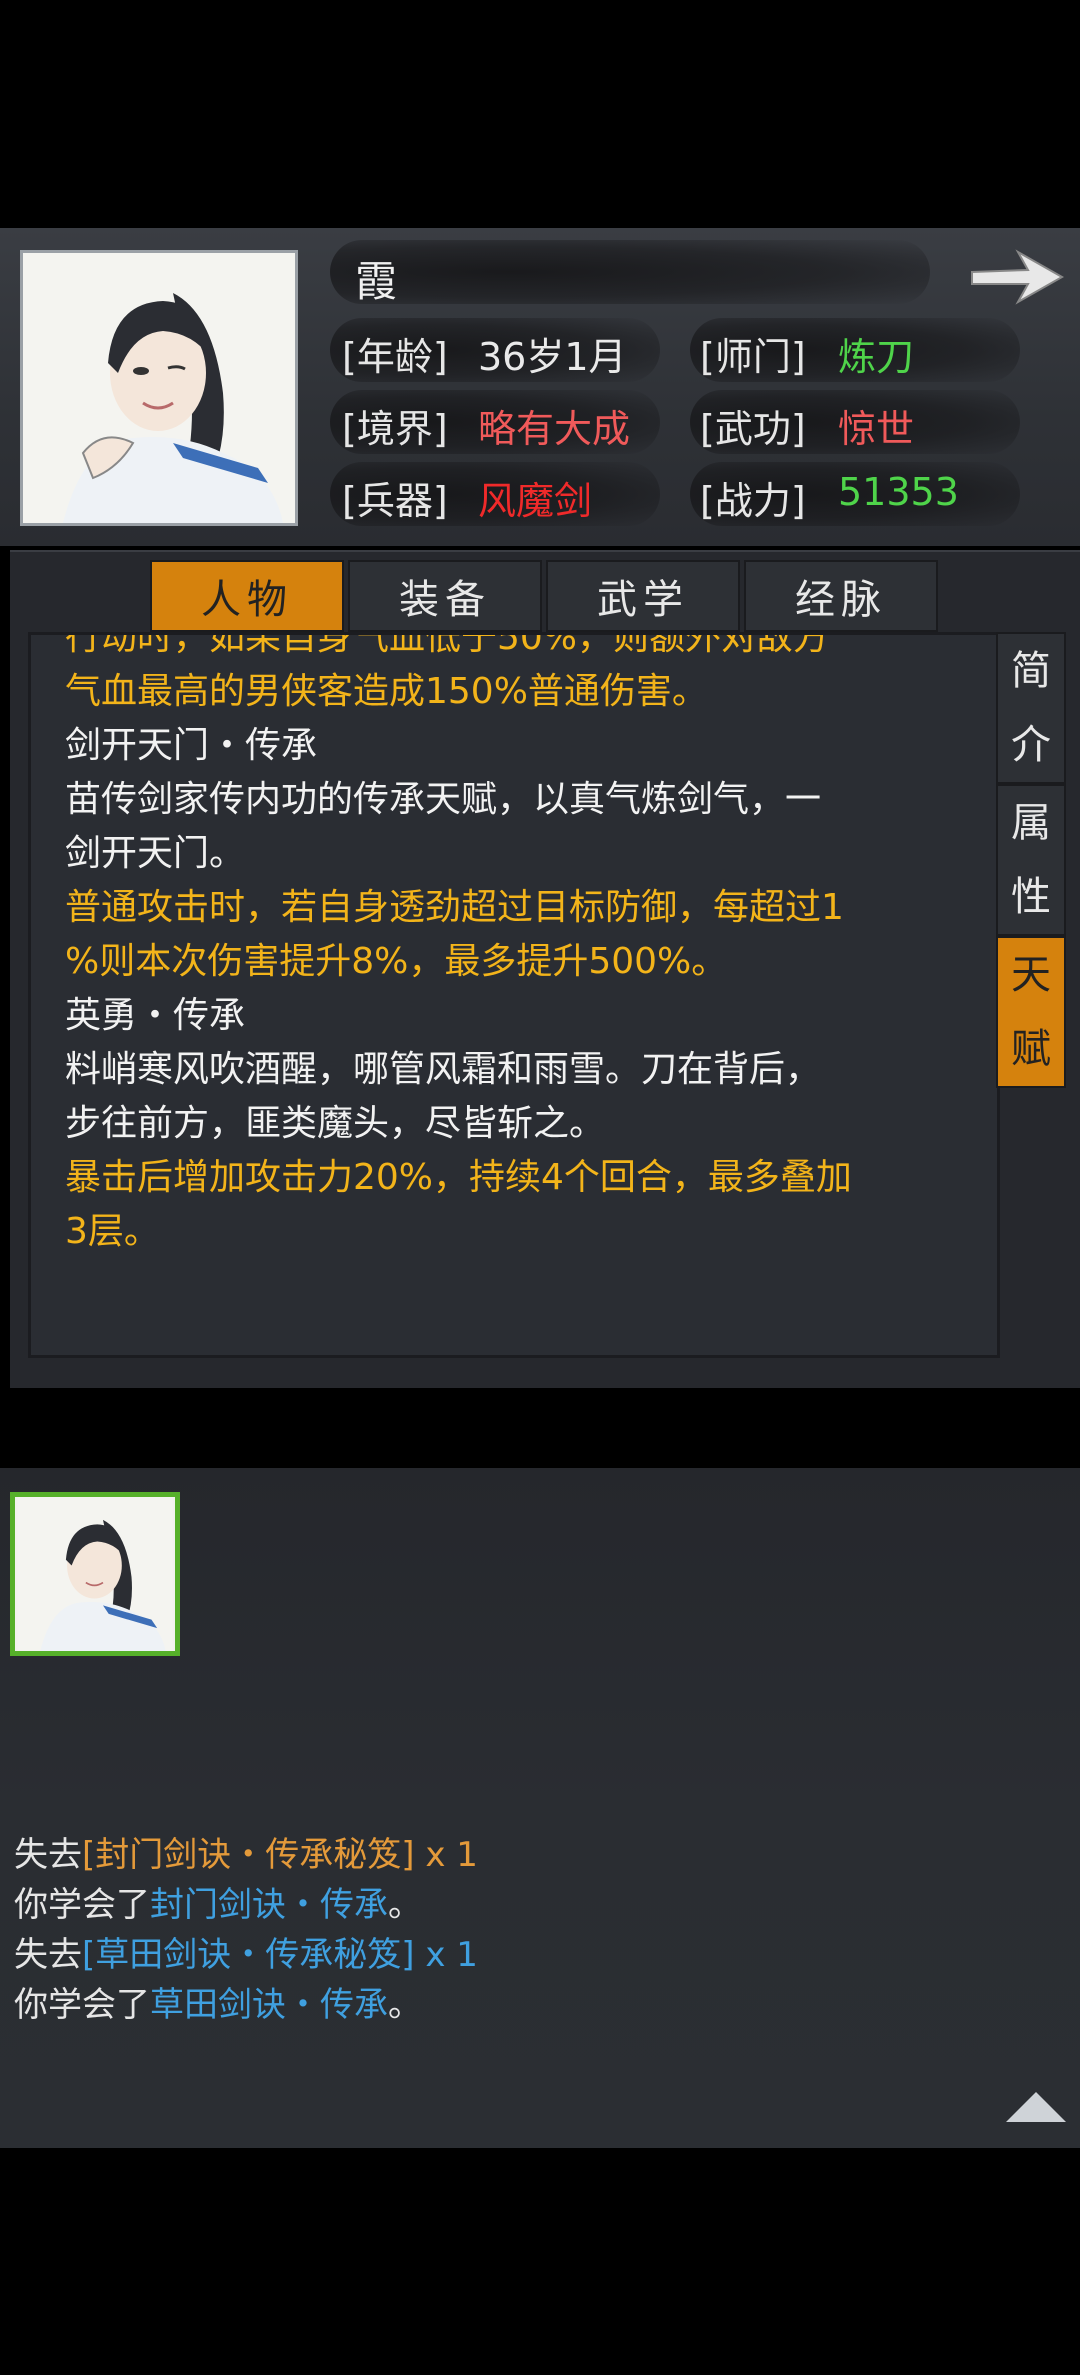 Image resolution: width=1080 pixels, height=2375 pixels. What do you see at coordinates (1036, 2107) in the screenshot?
I see `triangle-up-icon` at bounding box center [1036, 2107].